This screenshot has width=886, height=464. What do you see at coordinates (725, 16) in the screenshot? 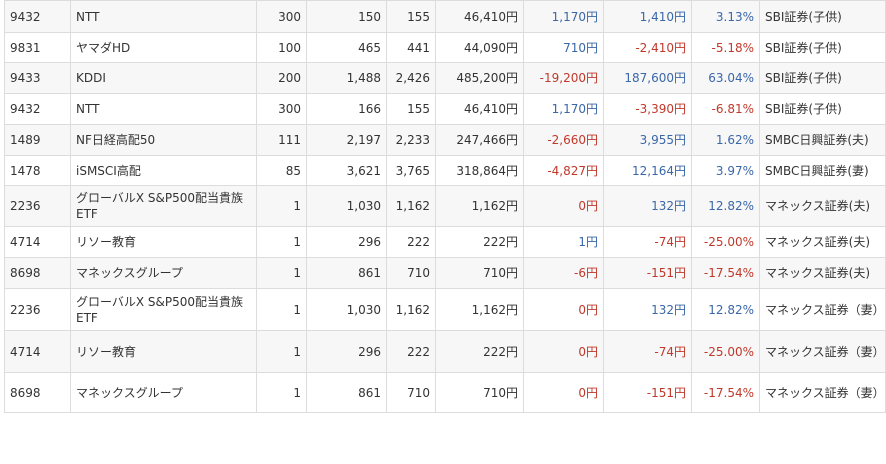
I see `profit-loss-rate-cell: 3.13%` at bounding box center [725, 16].